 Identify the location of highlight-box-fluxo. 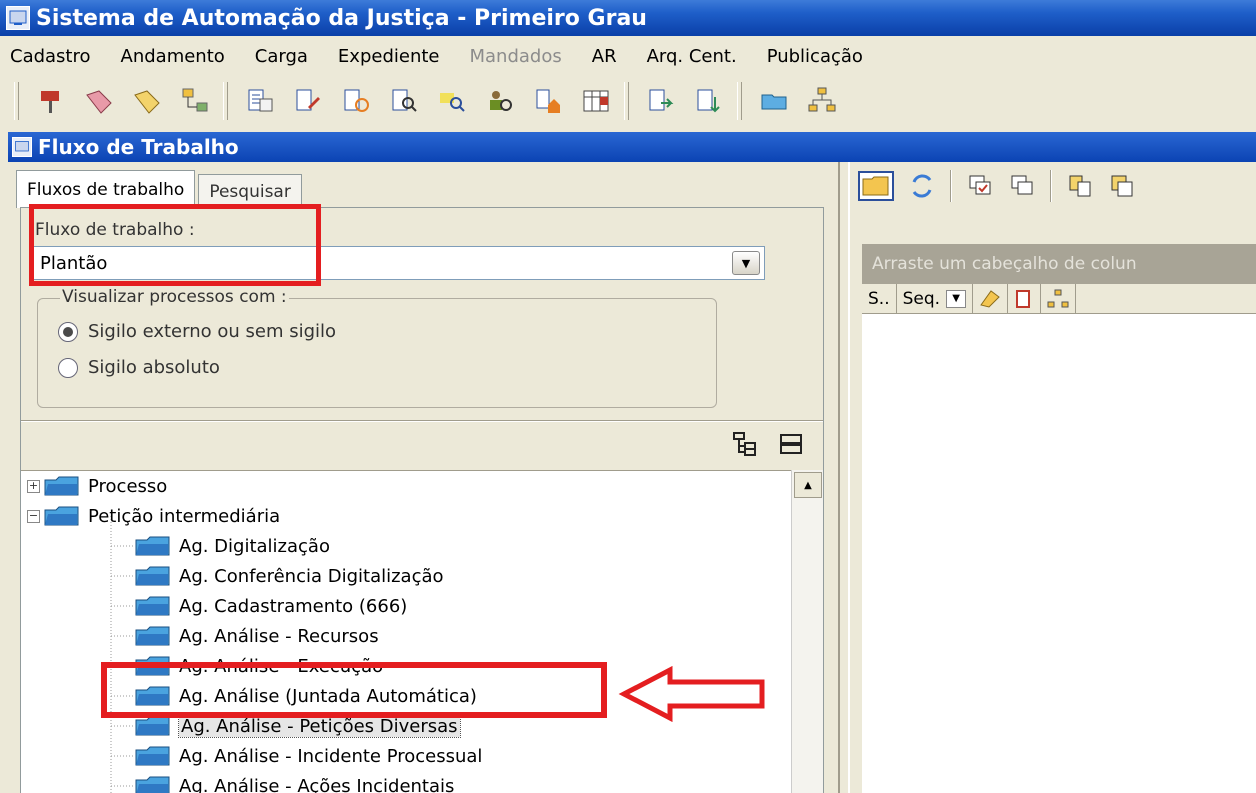
(175, 245).